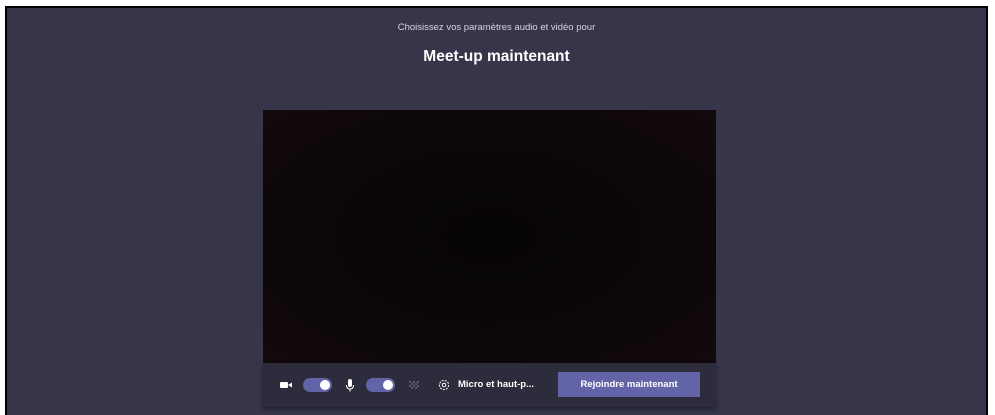  Describe the element at coordinates (317, 385) in the screenshot. I see `camera-toggle` at that location.